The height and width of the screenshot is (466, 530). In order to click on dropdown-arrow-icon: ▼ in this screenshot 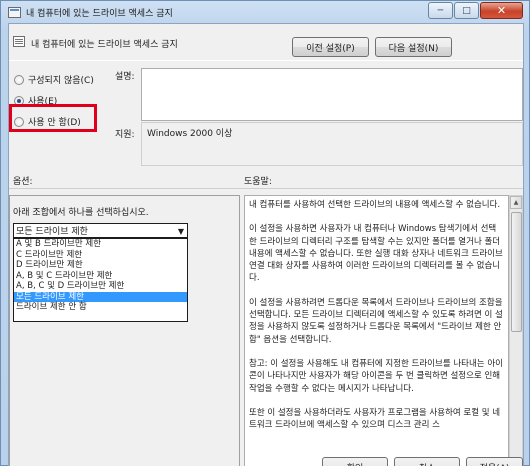, I will do `click(181, 231)`.